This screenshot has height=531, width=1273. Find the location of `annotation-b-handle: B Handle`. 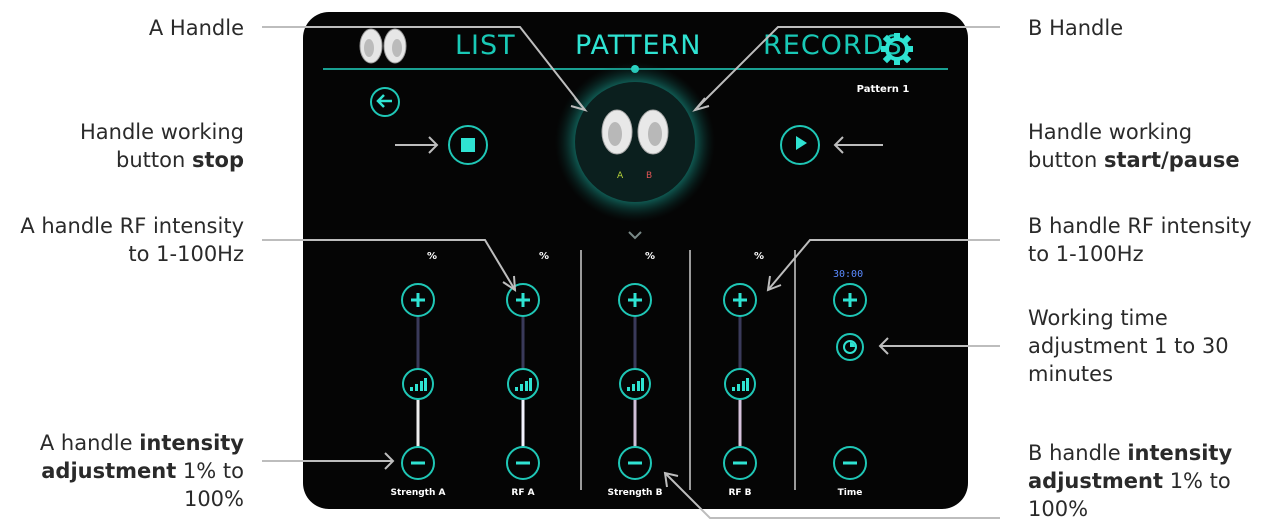

annotation-b-handle: B Handle is located at coordinates (1076, 28).